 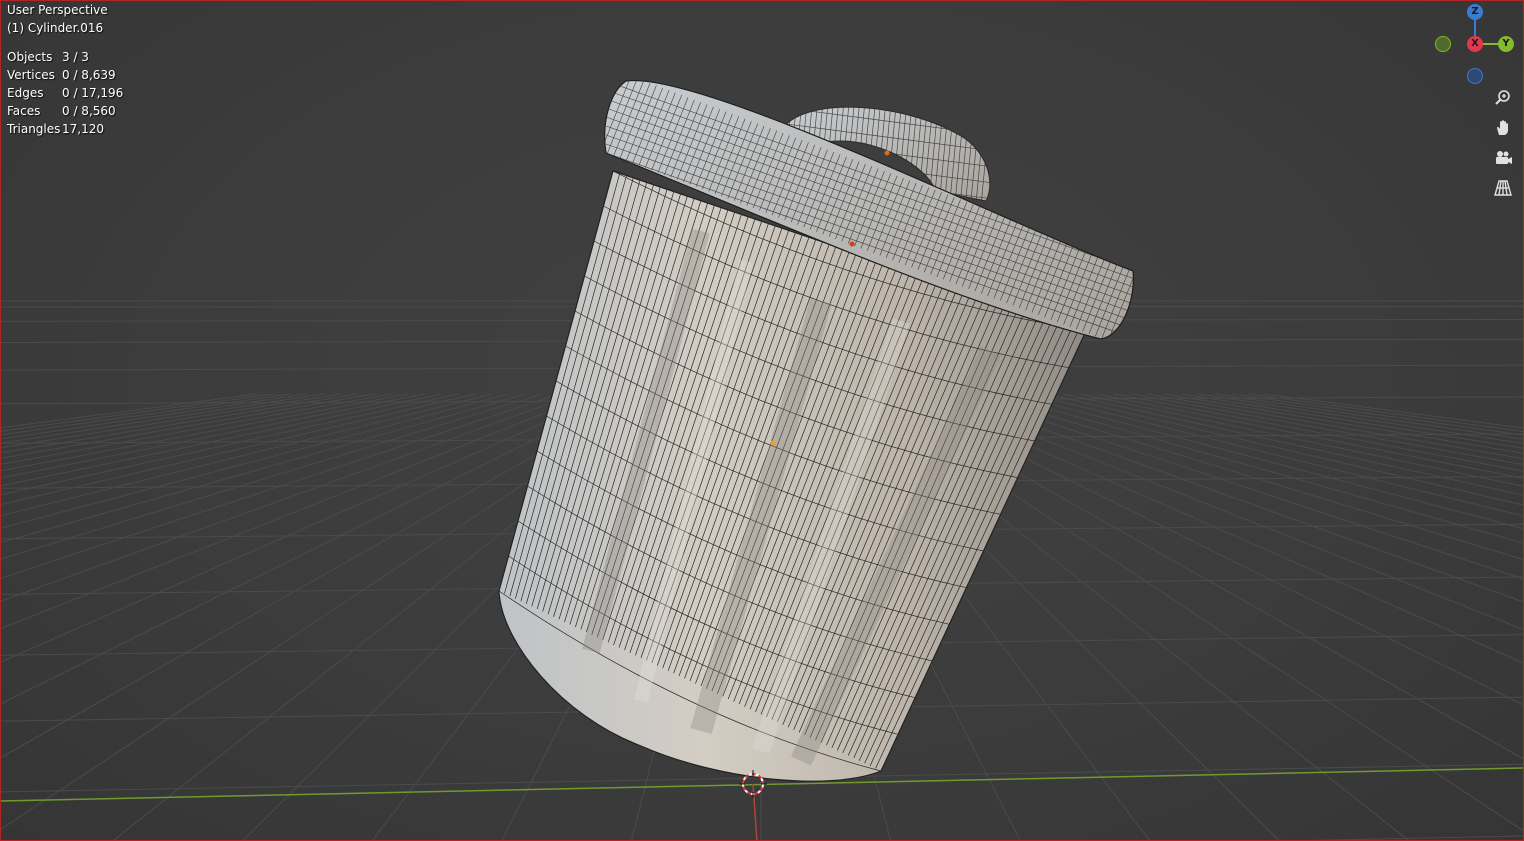 What do you see at coordinates (30, 57) in the screenshot?
I see `stat-label: Objects` at bounding box center [30, 57].